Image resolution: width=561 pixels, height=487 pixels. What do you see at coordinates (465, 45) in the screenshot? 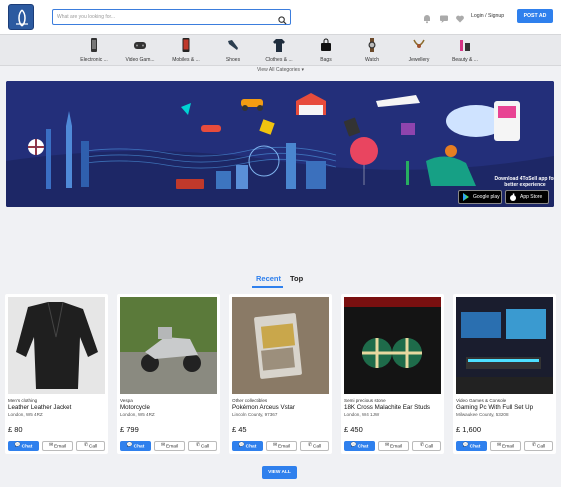
I see `cosmetics-icon` at bounding box center [465, 45].